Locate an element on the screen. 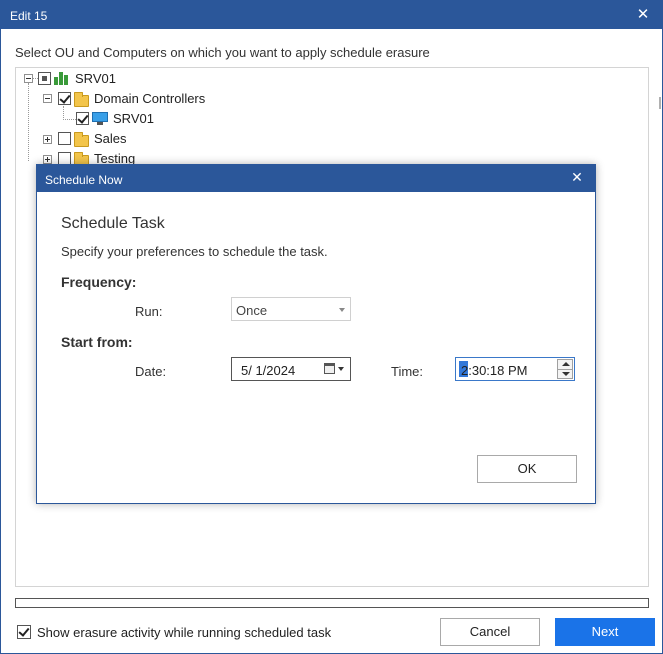 Image resolution: width=663 pixels, height=654 pixels. show-activity-checkbox is located at coordinates (24, 632).